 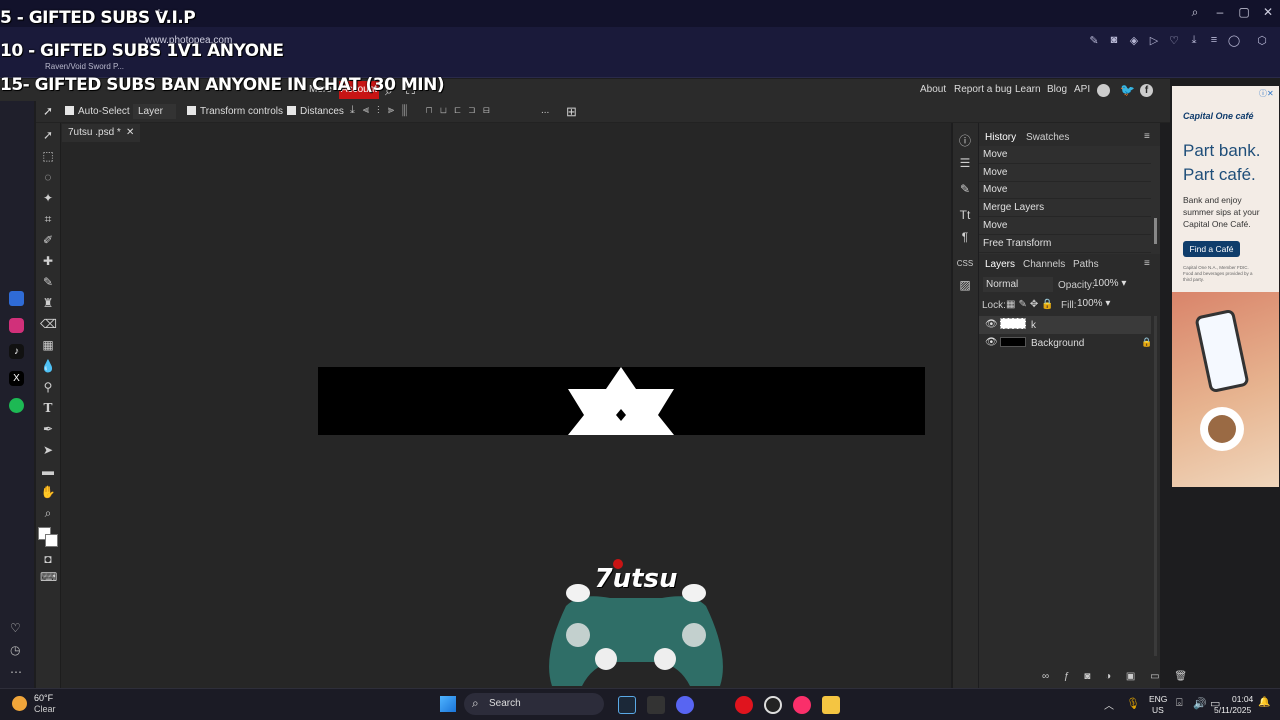 I want to click on blend-mode-select: Normal, so click(x=1018, y=284).